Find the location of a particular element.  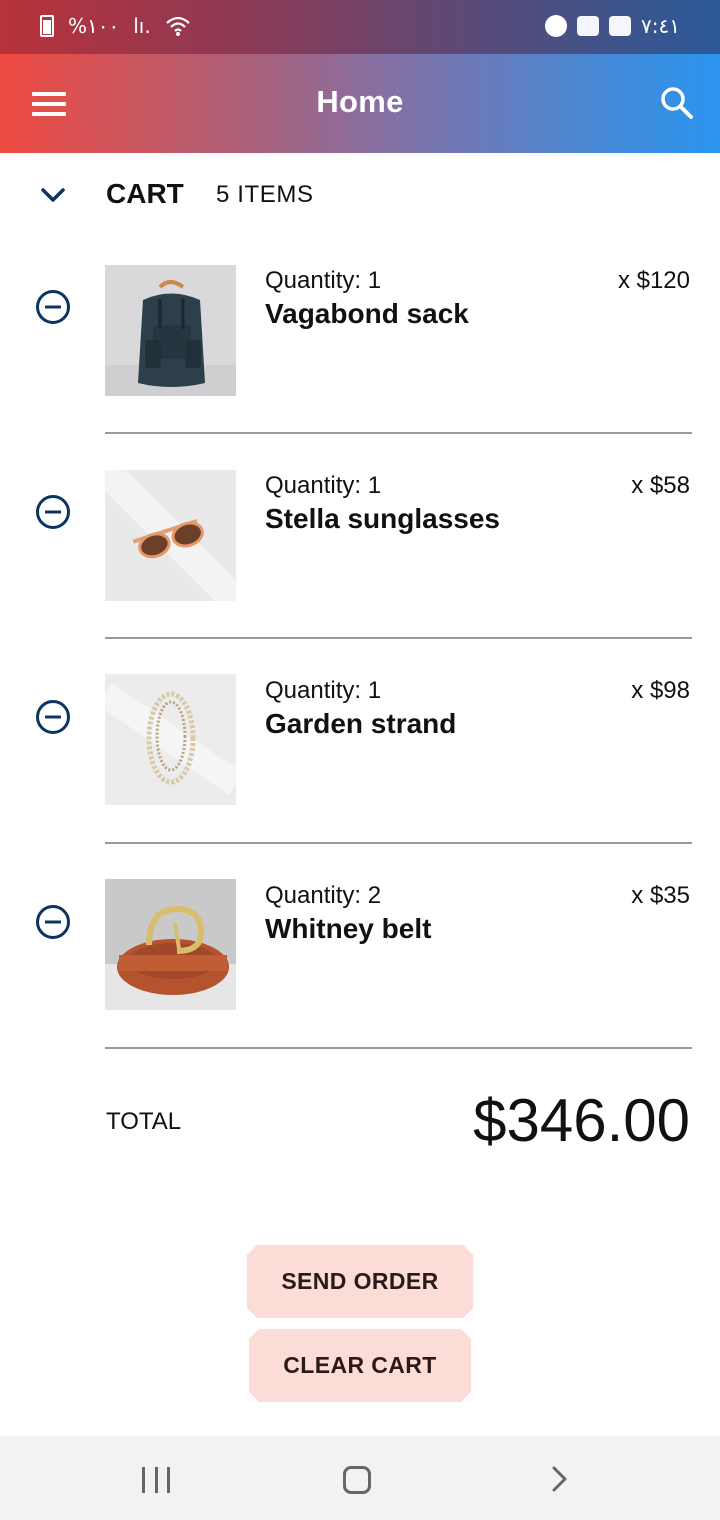

item-name: Whitney belt is located at coordinates (348, 928).